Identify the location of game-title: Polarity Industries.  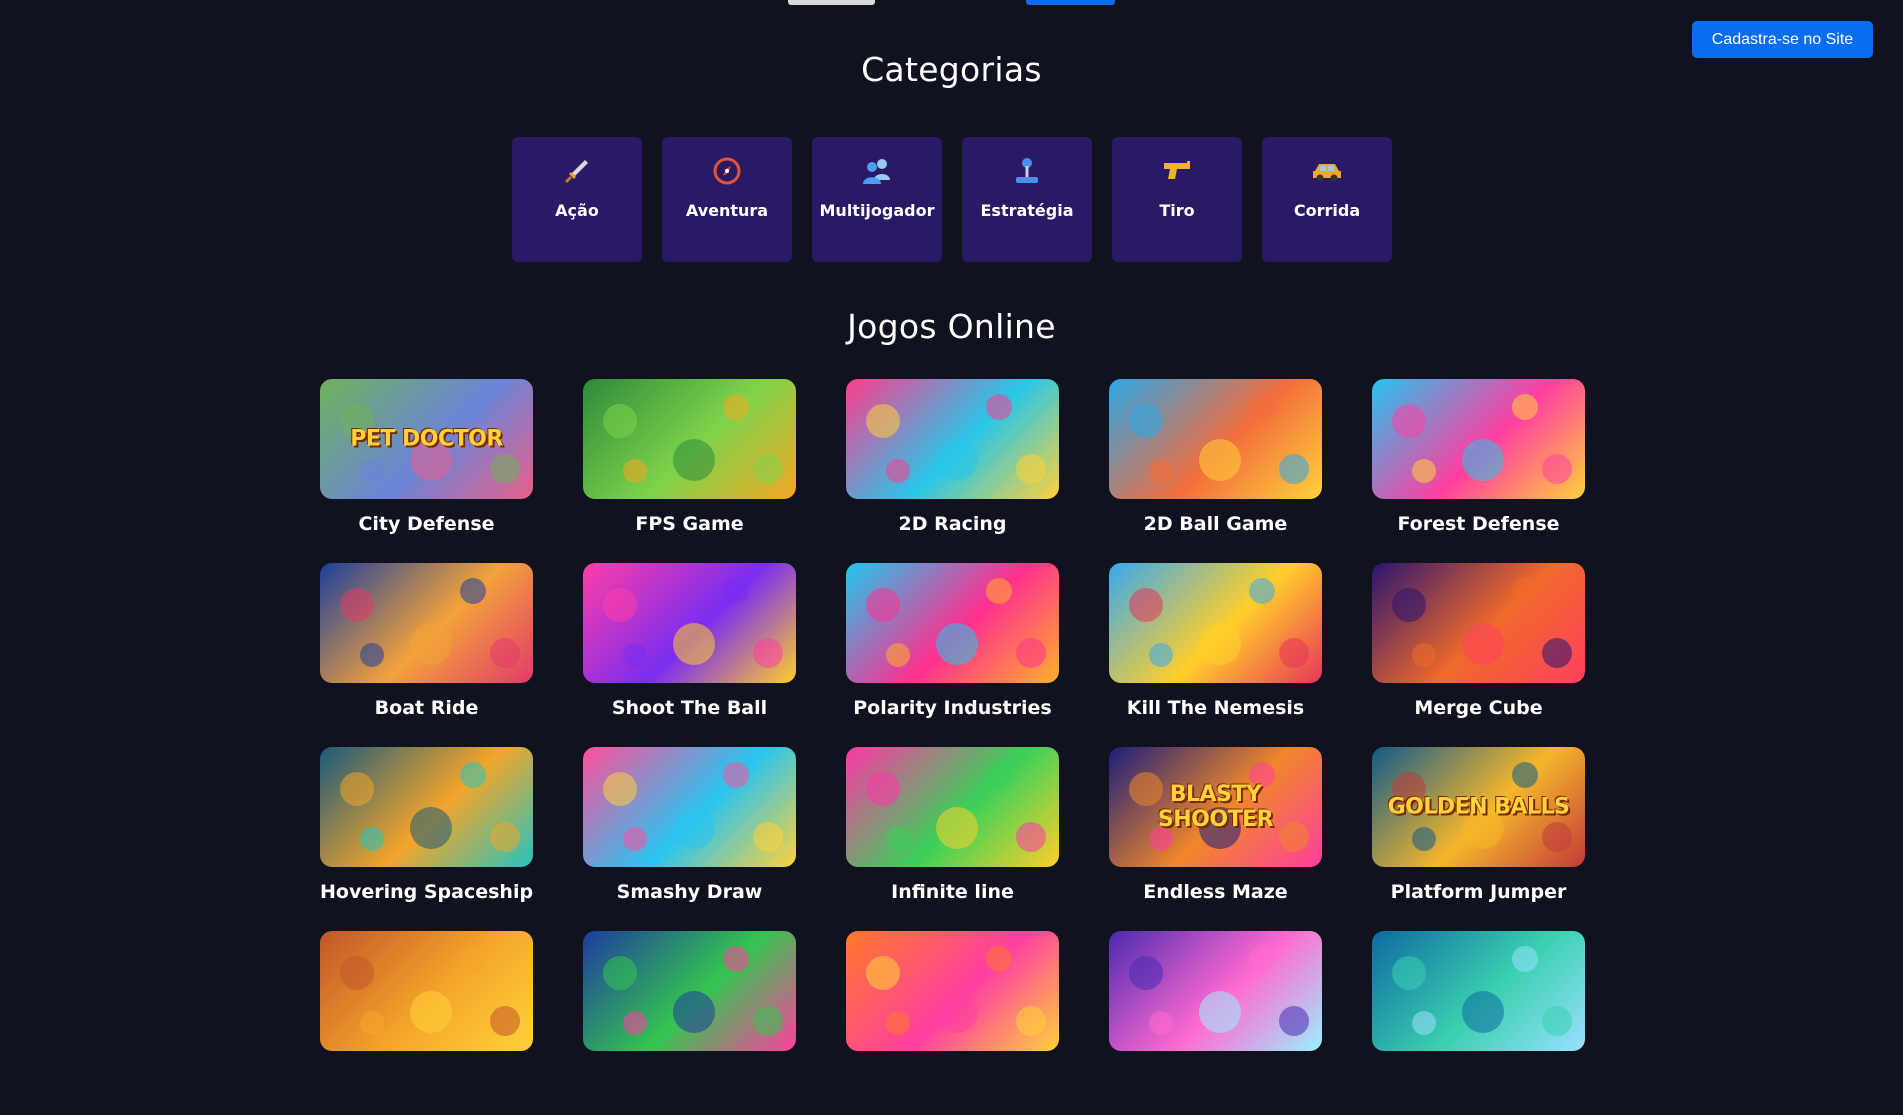
(952, 708).